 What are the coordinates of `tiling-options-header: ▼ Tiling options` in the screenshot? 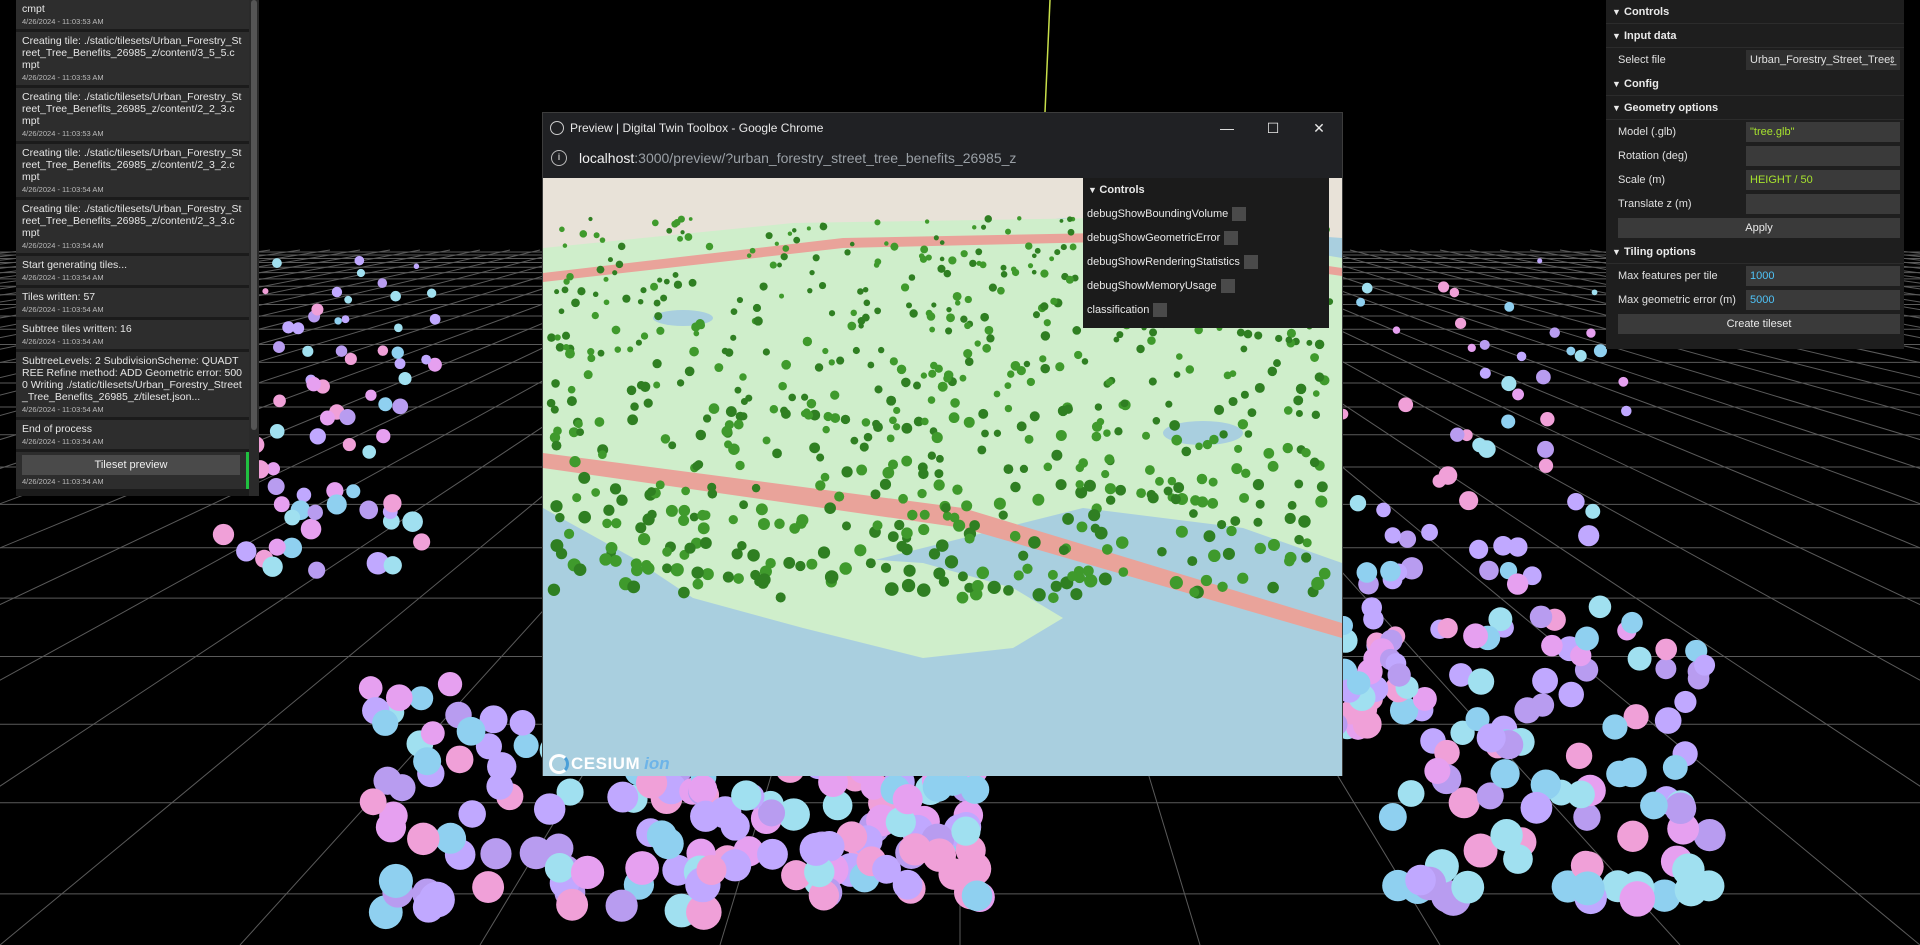 It's located at (1755, 252).